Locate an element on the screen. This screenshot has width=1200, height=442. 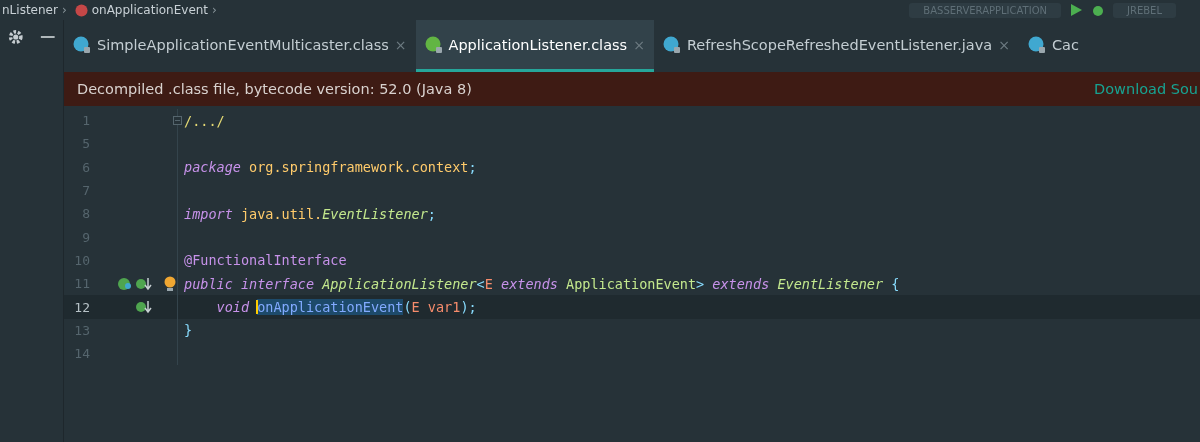
code-line: package org.springframework.context; is located at coordinates (330, 167).